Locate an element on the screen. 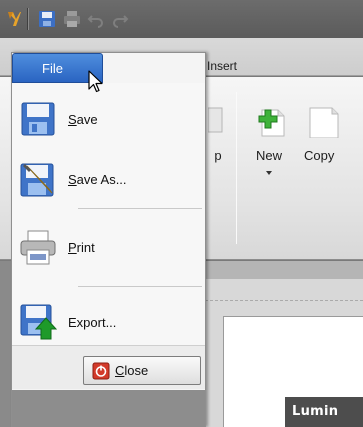 This screenshot has height=427, width=363. page-guide-line is located at coordinates (284, 300).